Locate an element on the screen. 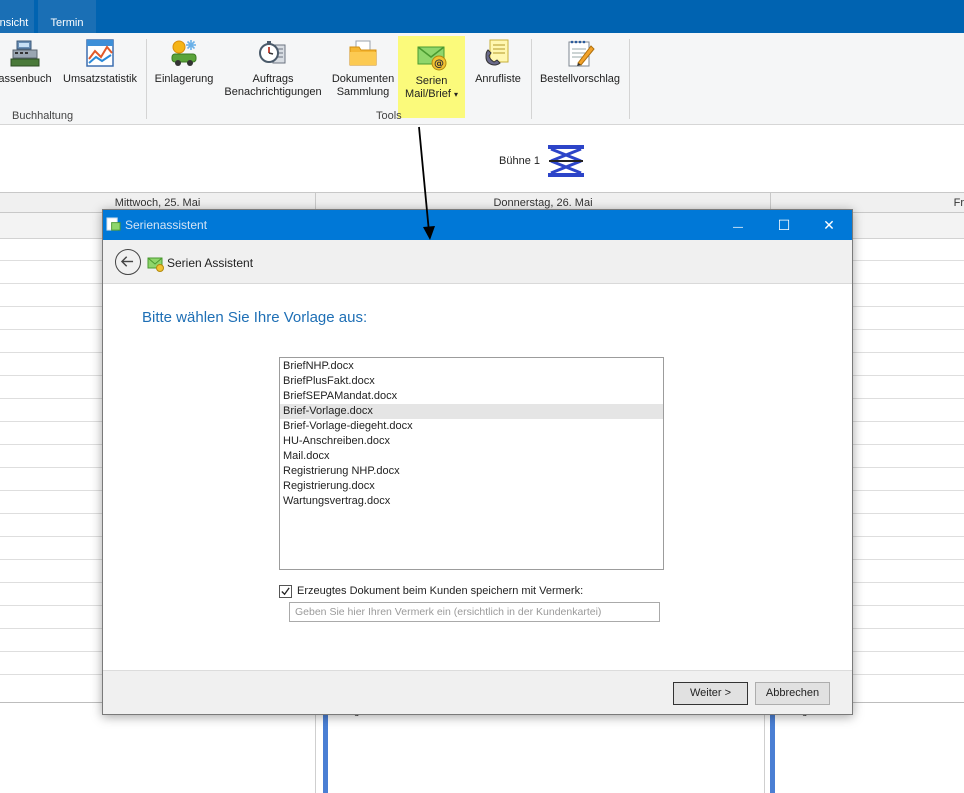 Image resolution: width=964 pixels, height=793 pixels. folder-documents-icon is located at coordinates (363, 53).